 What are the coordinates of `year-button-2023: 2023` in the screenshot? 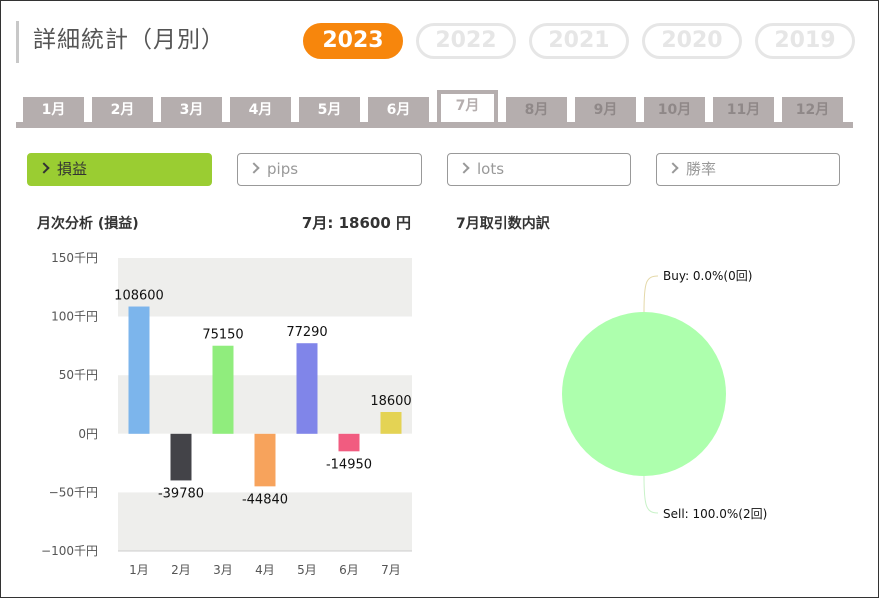 It's located at (353, 41).